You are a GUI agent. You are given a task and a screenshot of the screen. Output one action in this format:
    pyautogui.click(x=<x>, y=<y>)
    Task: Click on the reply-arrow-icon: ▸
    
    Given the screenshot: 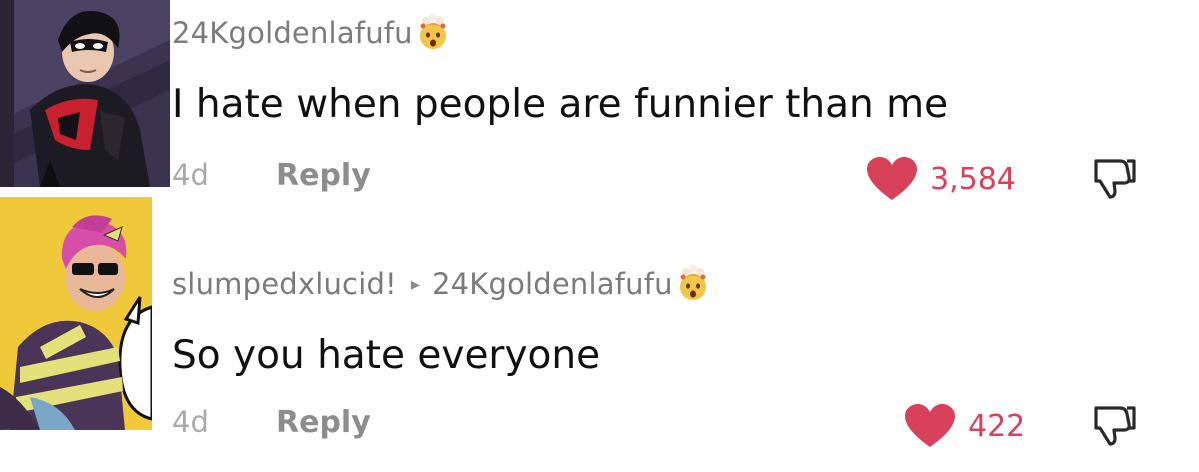 What is the action you would take?
    pyautogui.click(x=415, y=284)
    